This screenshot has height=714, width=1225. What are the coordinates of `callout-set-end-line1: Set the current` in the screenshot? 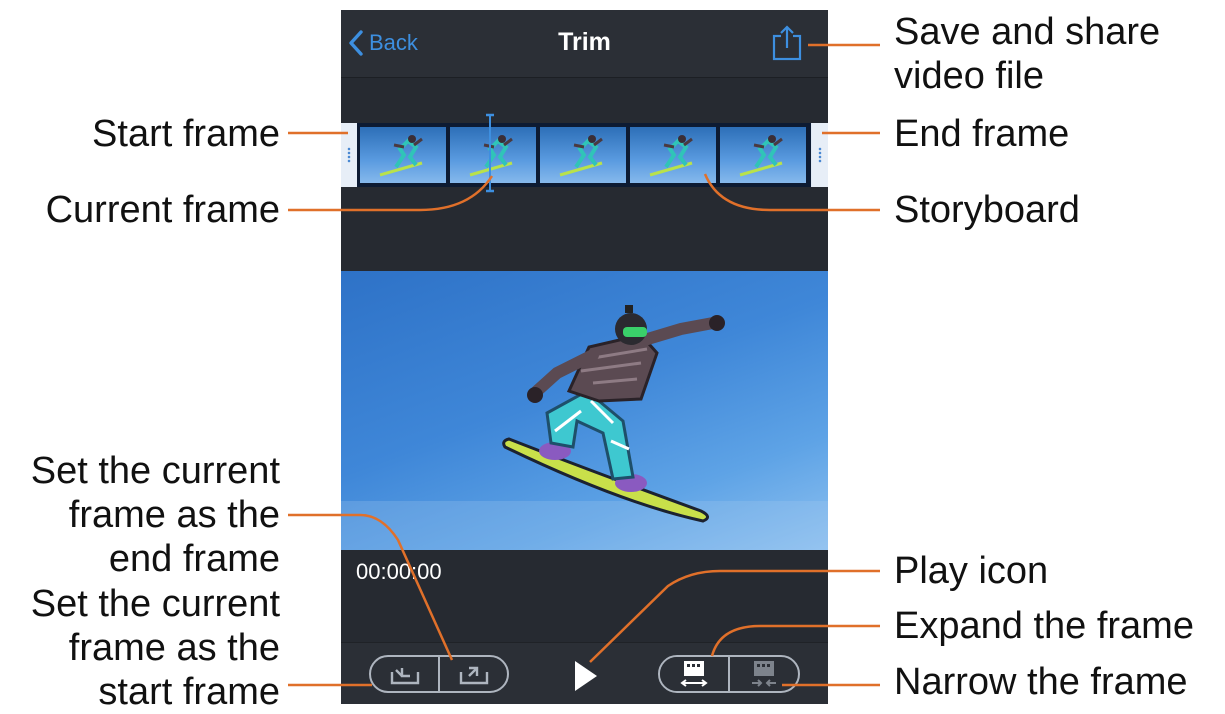 It's located at (155, 471).